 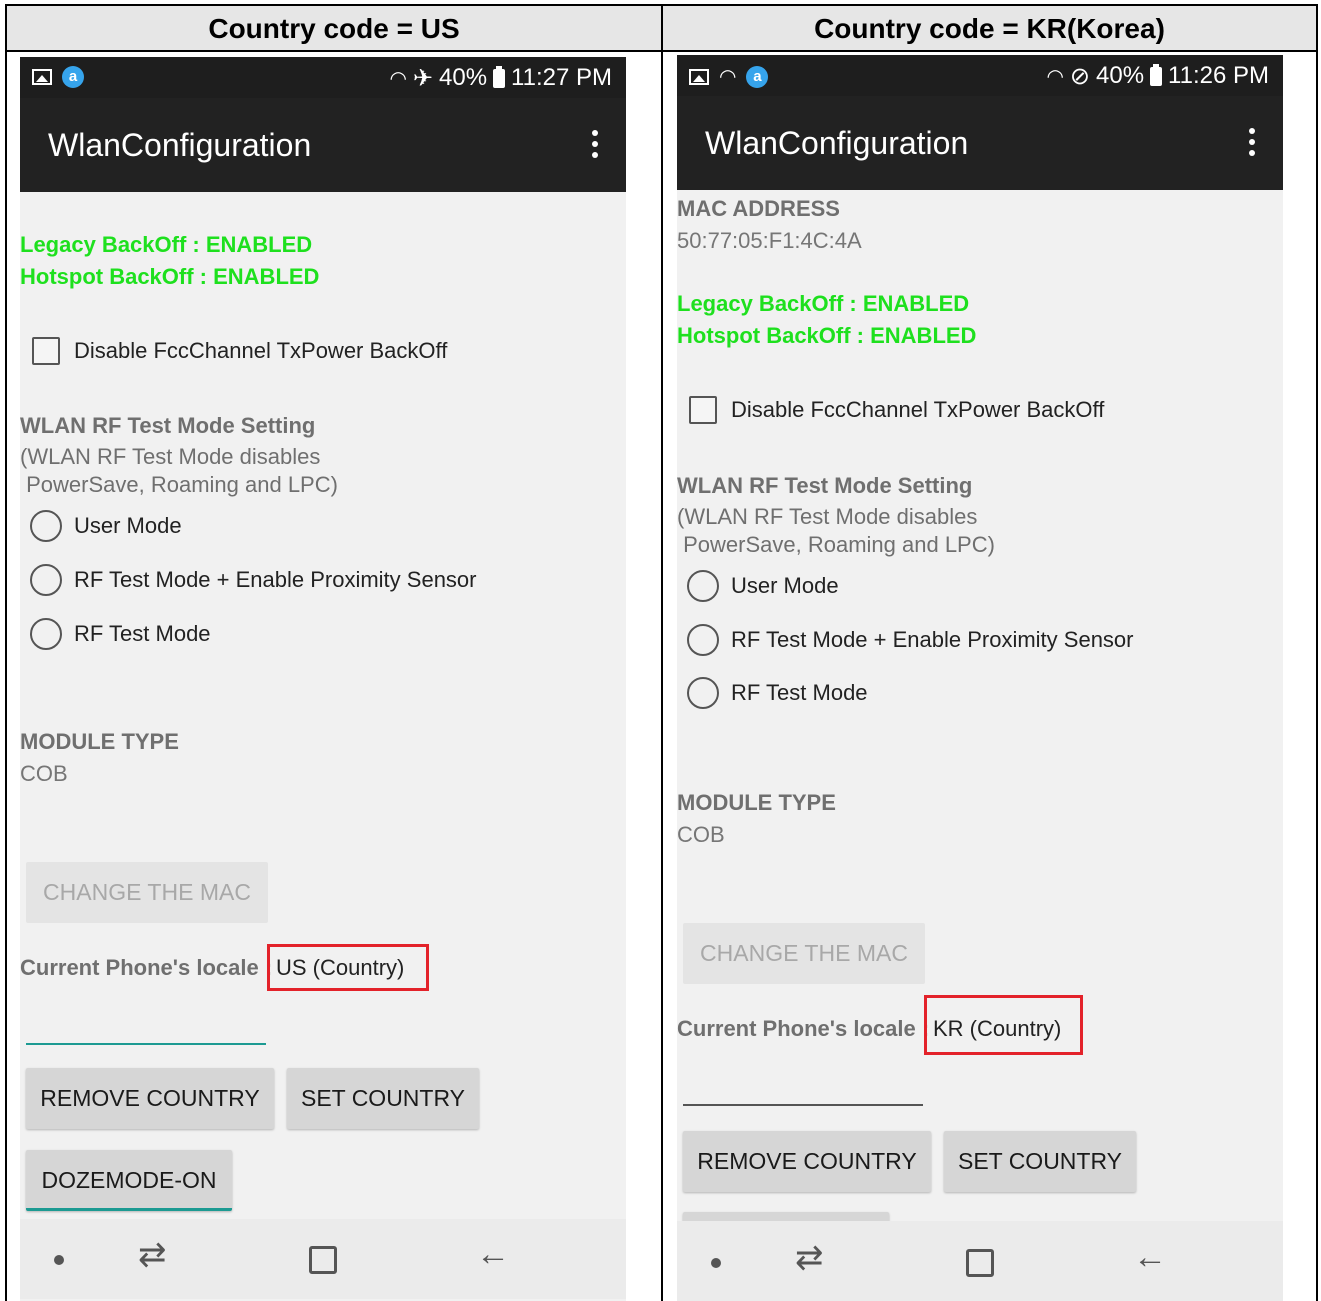 What do you see at coordinates (1079, 76) in the screenshot?
I see `do-not-disturb-icon: ⊘` at bounding box center [1079, 76].